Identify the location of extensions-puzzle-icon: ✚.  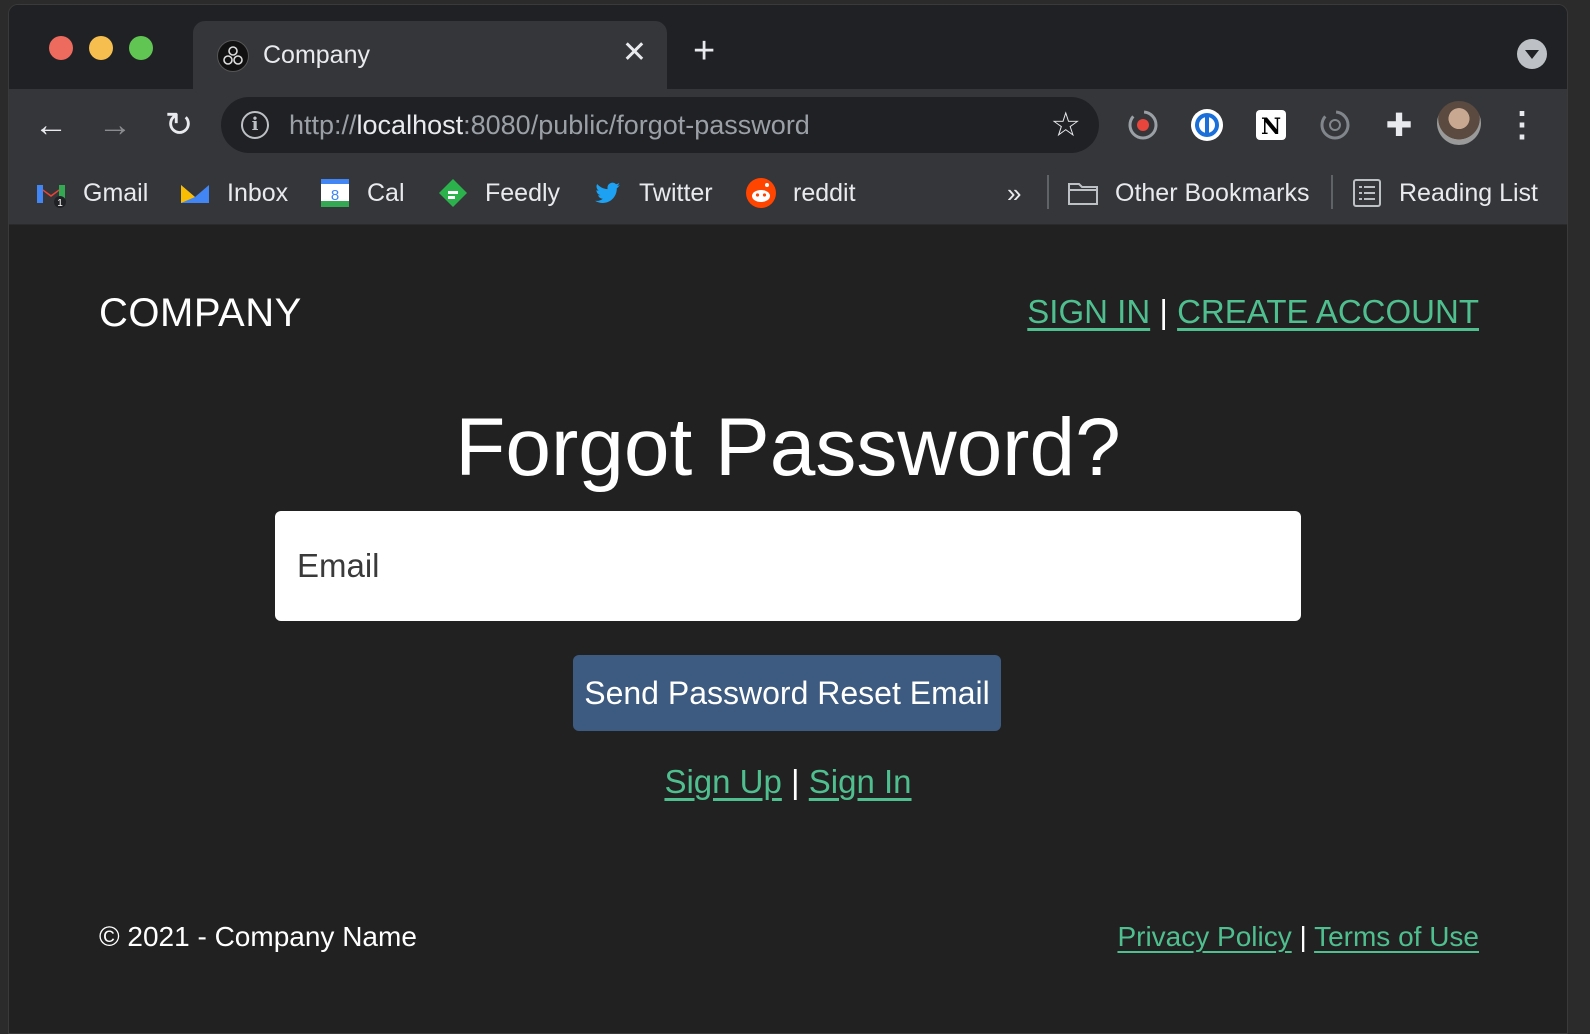
(1399, 125).